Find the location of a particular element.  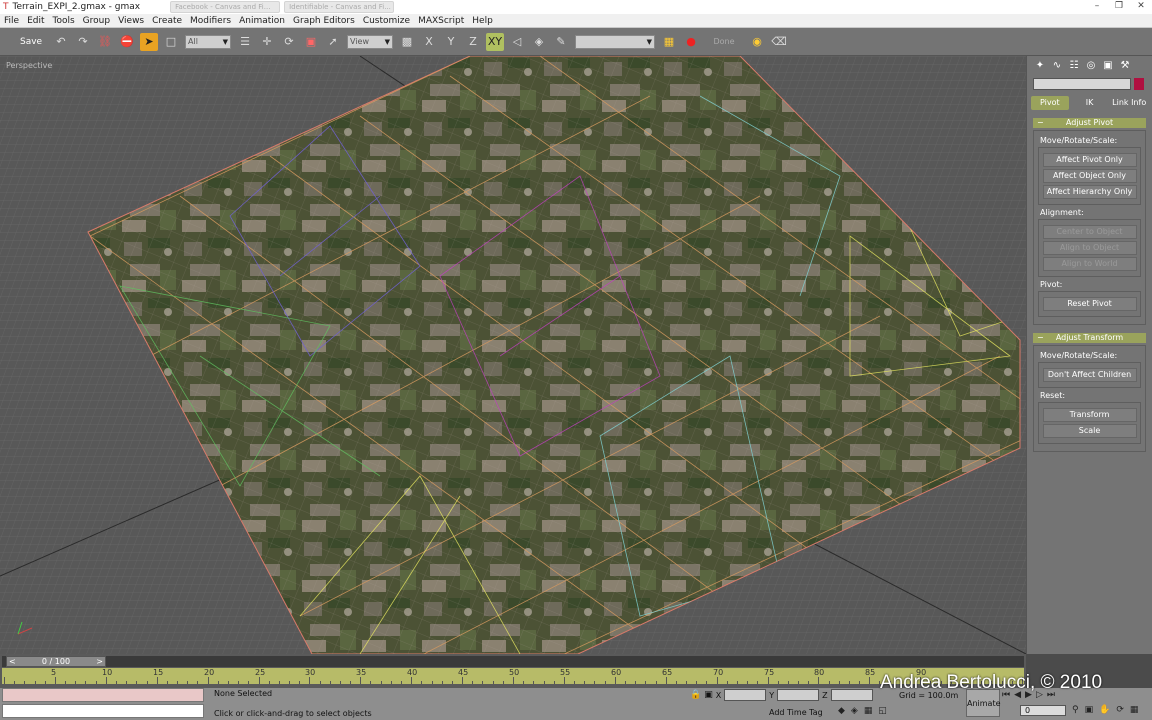

menu-tools: Tools is located at coordinates (64, 21).